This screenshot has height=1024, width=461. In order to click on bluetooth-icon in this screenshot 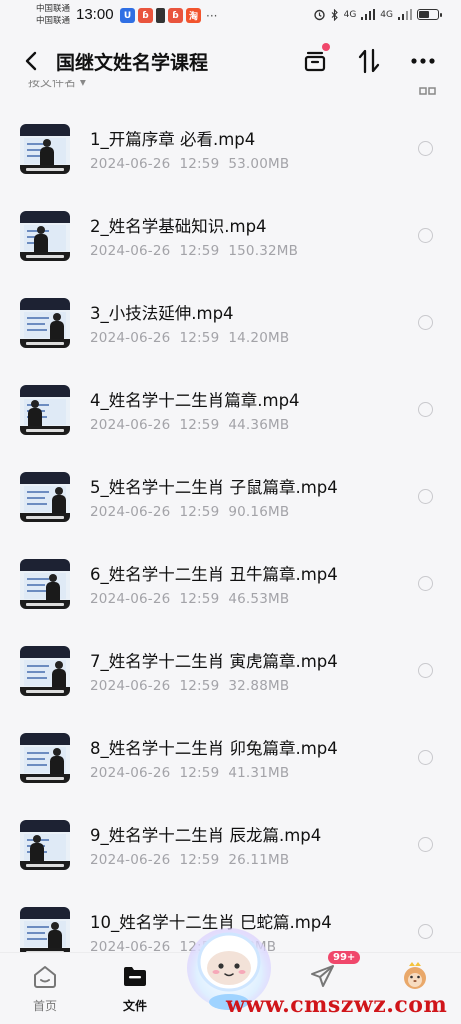, I will do `click(334, 14)`.